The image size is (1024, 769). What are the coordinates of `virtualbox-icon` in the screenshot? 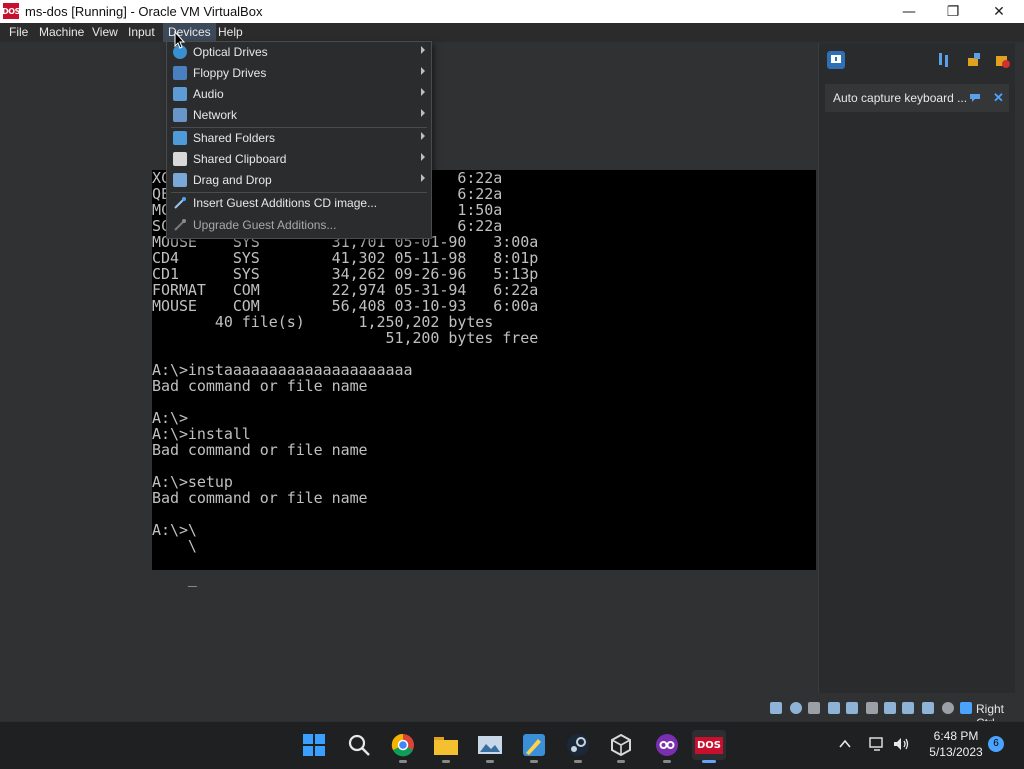 It's located at (621, 745).